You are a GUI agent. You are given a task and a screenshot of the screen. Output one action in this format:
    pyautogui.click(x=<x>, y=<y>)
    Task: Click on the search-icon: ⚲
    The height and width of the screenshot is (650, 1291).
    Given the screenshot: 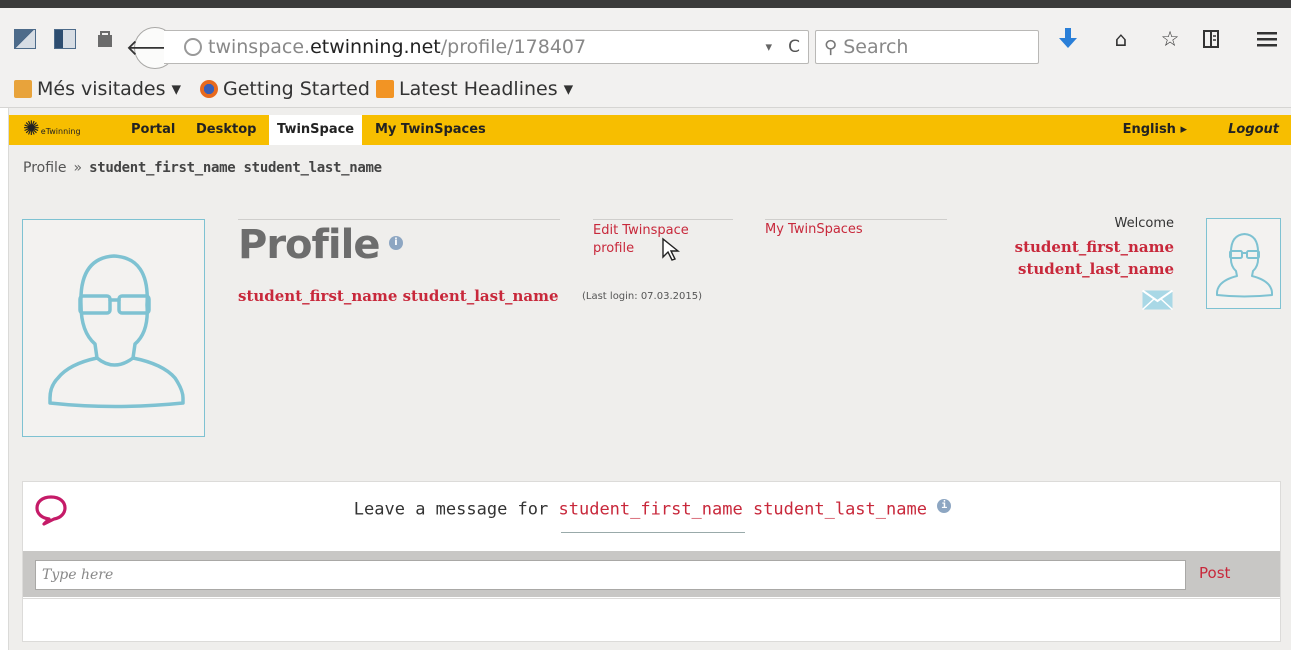 What is the action you would take?
    pyautogui.click(x=831, y=47)
    